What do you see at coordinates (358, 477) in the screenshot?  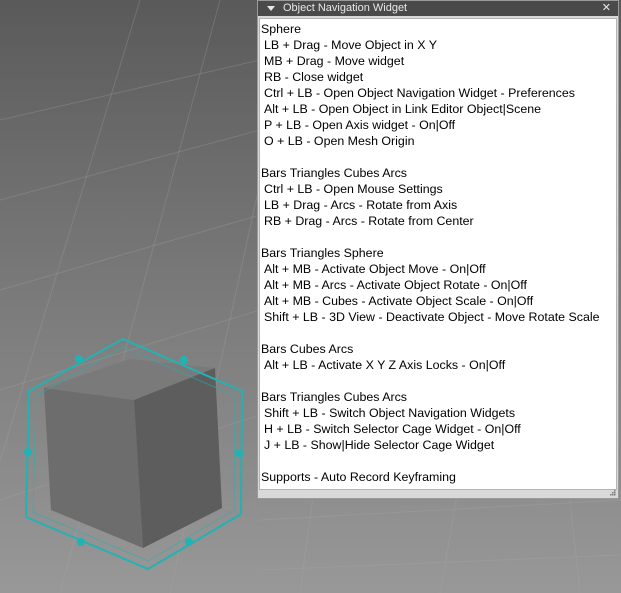 I see `section-header: Supports - Auto Record Keyframing` at bounding box center [358, 477].